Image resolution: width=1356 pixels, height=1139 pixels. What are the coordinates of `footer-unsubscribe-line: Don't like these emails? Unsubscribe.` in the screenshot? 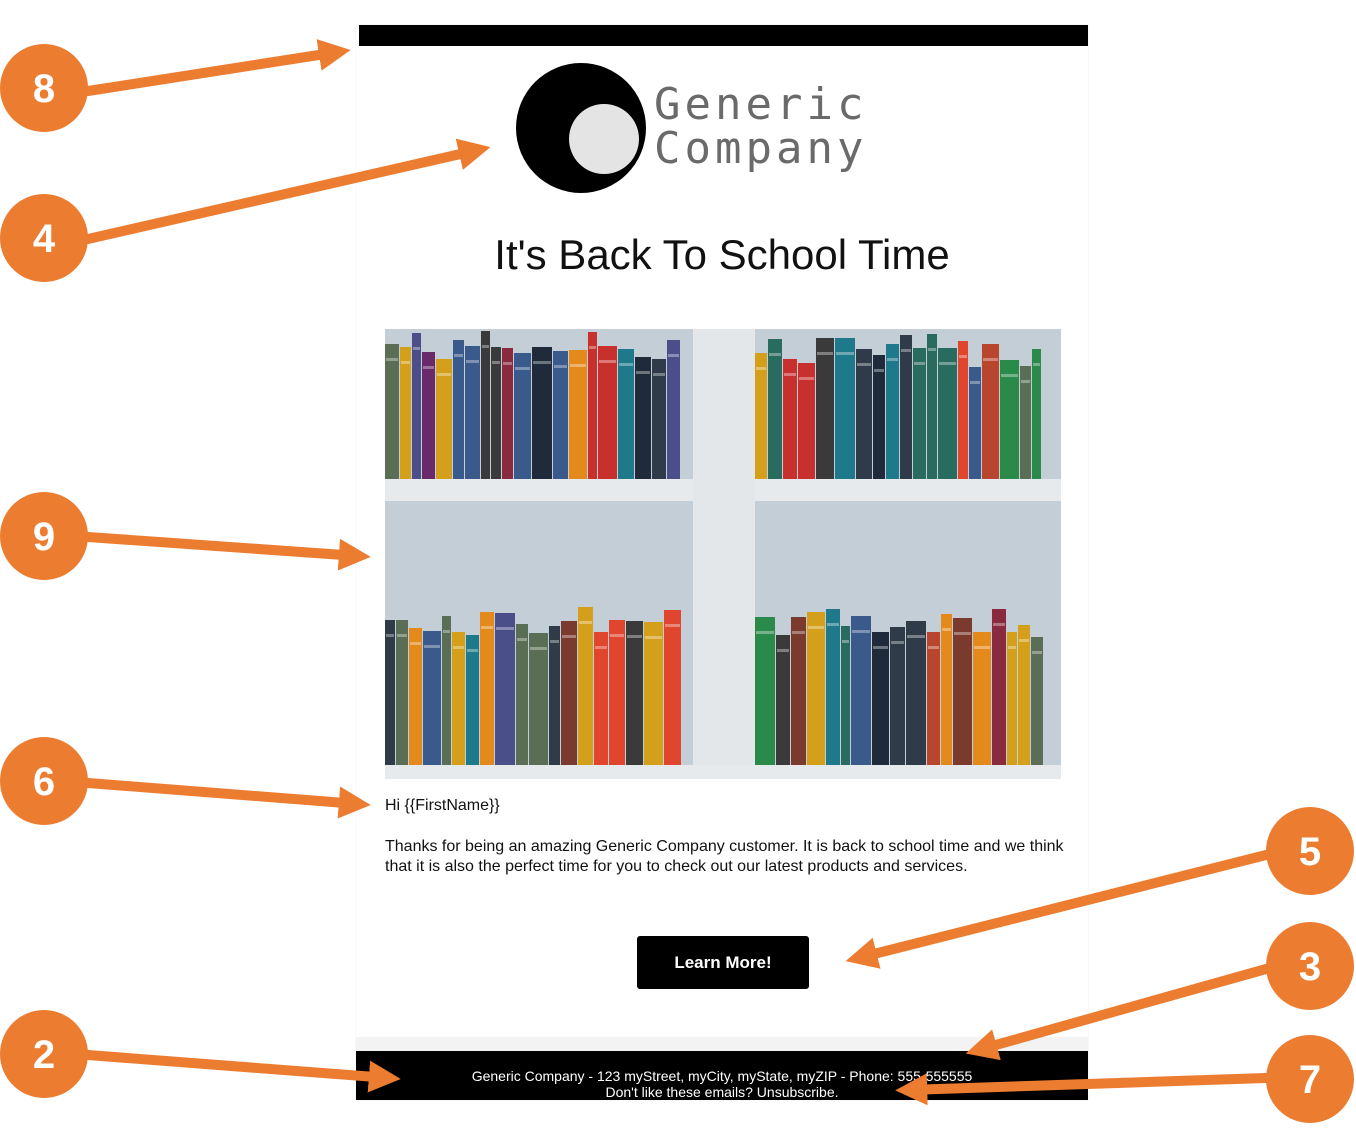 It's located at (722, 1092).